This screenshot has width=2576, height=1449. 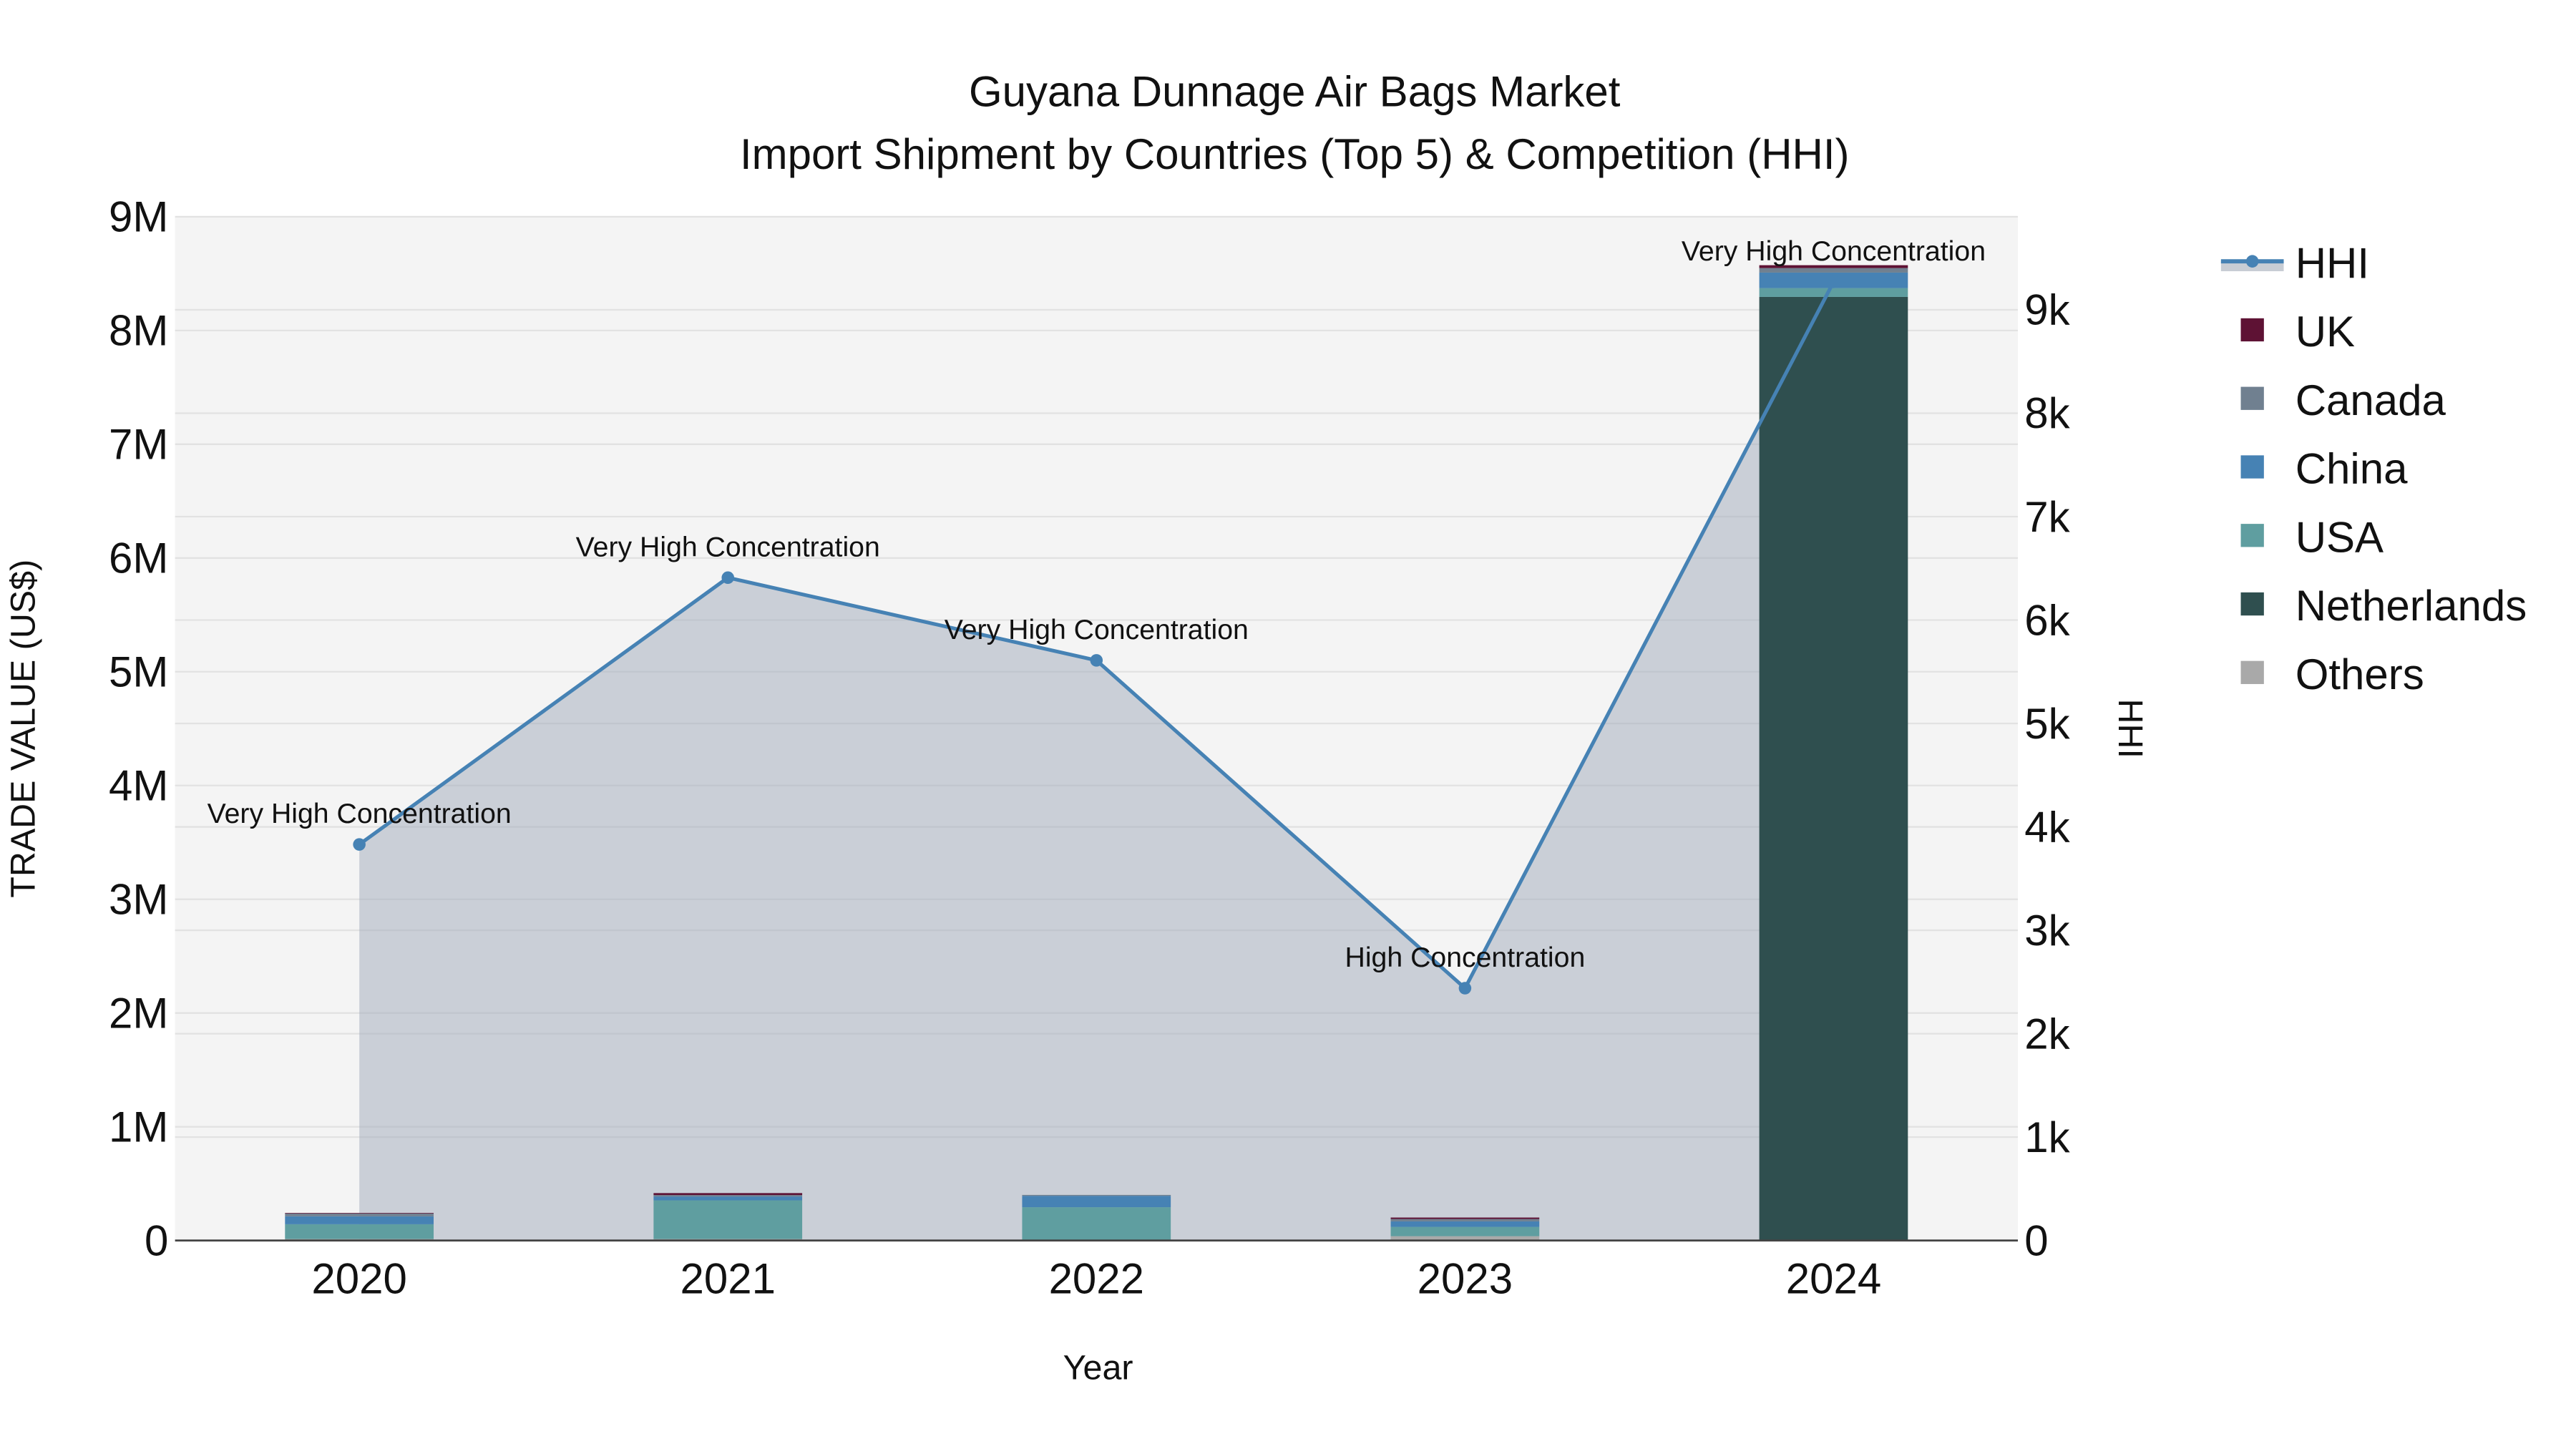 I want to click on y2-tick-label: 4k, so click(x=2047, y=827).